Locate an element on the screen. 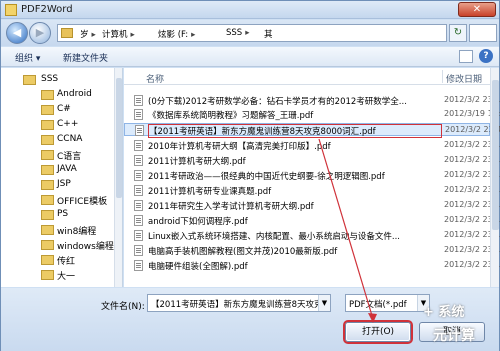  file-row: 2011年研究生入学考试计算机考研大纲.pdf 2012/3/2 23:19 is located at coordinates (312, 205).